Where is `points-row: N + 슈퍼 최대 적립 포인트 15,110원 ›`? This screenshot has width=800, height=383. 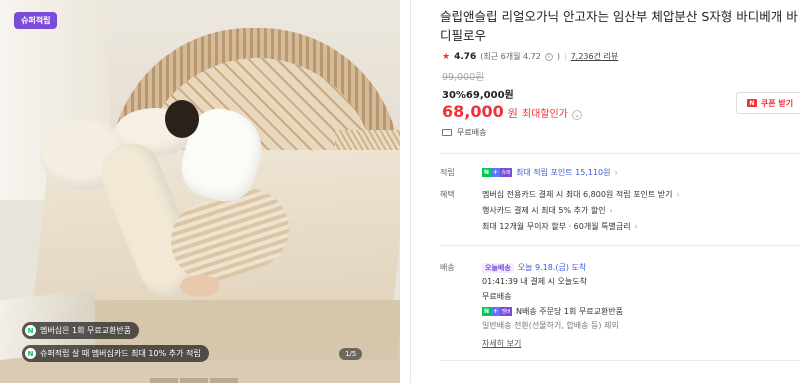 points-row: N + 슈퍼 최대 적립 포인트 15,110원 › is located at coordinates (550, 172).